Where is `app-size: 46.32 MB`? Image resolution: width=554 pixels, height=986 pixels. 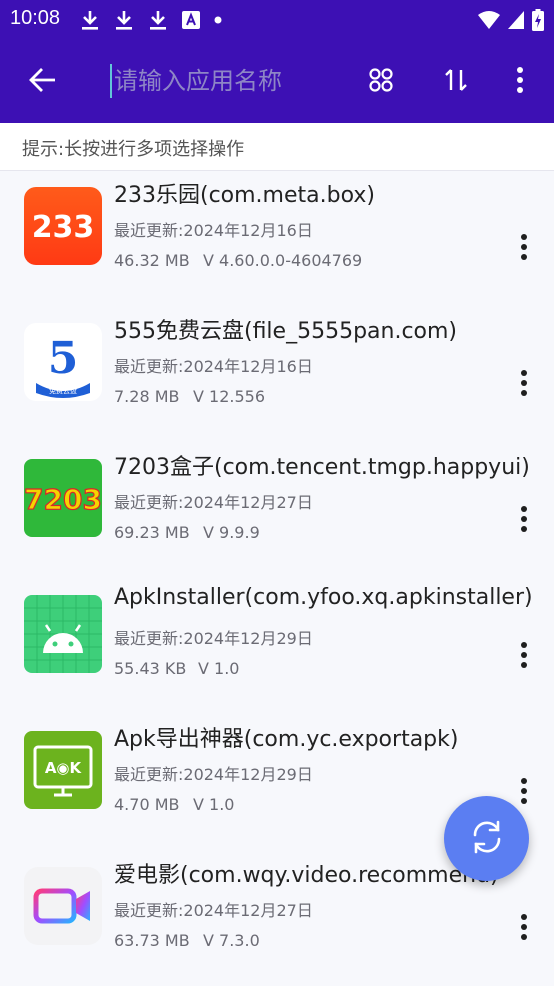
app-size: 46.32 MB is located at coordinates (152, 260).